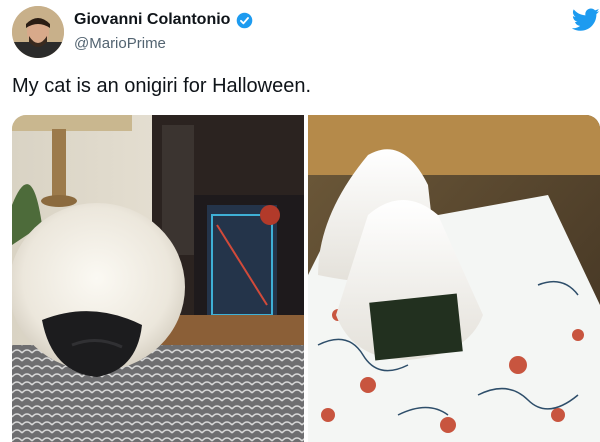 This screenshot has height=442, width=600. What do you see at coordinates (244, 20) in the screenshot?
I see `verified-badge-icon` at bounding box center [244, 20].